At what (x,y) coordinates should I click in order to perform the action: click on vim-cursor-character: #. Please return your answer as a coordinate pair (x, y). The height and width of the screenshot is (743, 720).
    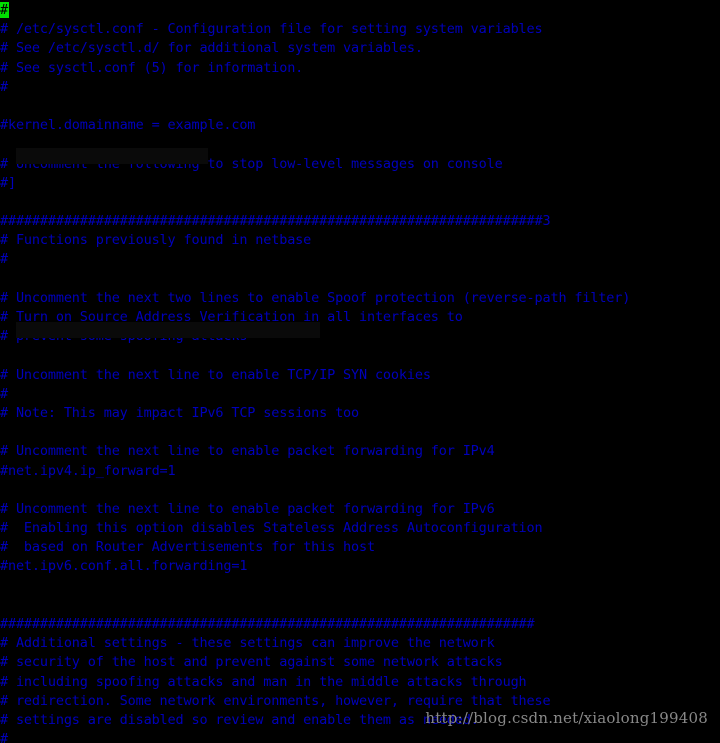
    Looking at the image, I should click on (4, 10).